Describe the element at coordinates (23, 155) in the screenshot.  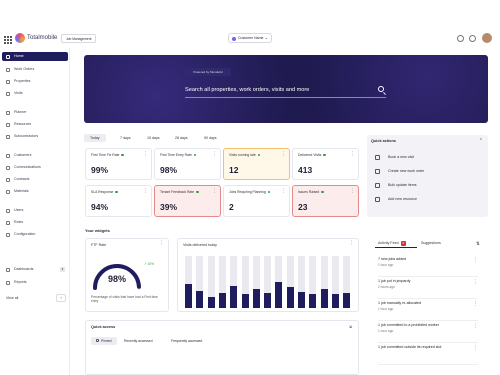
I see `sidebar-item-label: Customers` at that location.